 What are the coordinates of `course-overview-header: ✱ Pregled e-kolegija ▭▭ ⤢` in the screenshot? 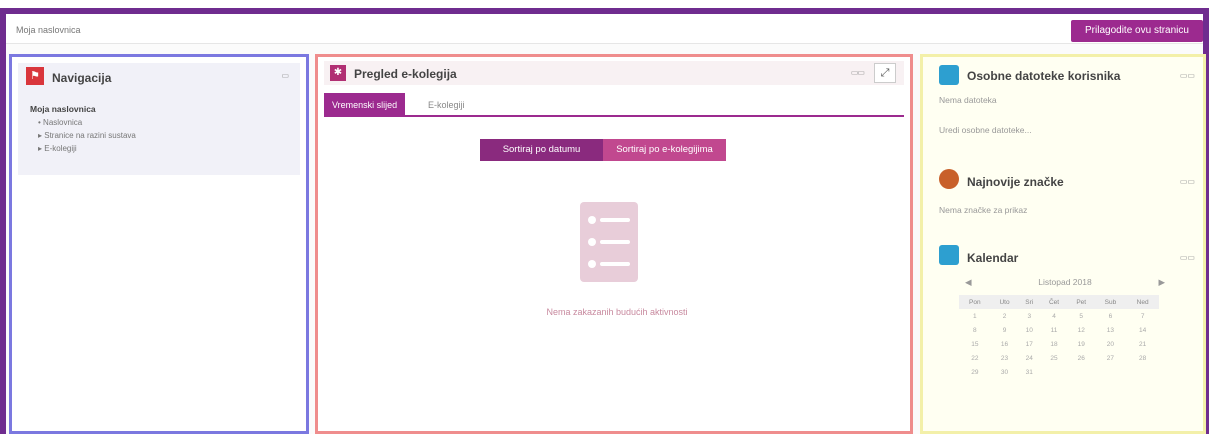 It's located at (614, 73).